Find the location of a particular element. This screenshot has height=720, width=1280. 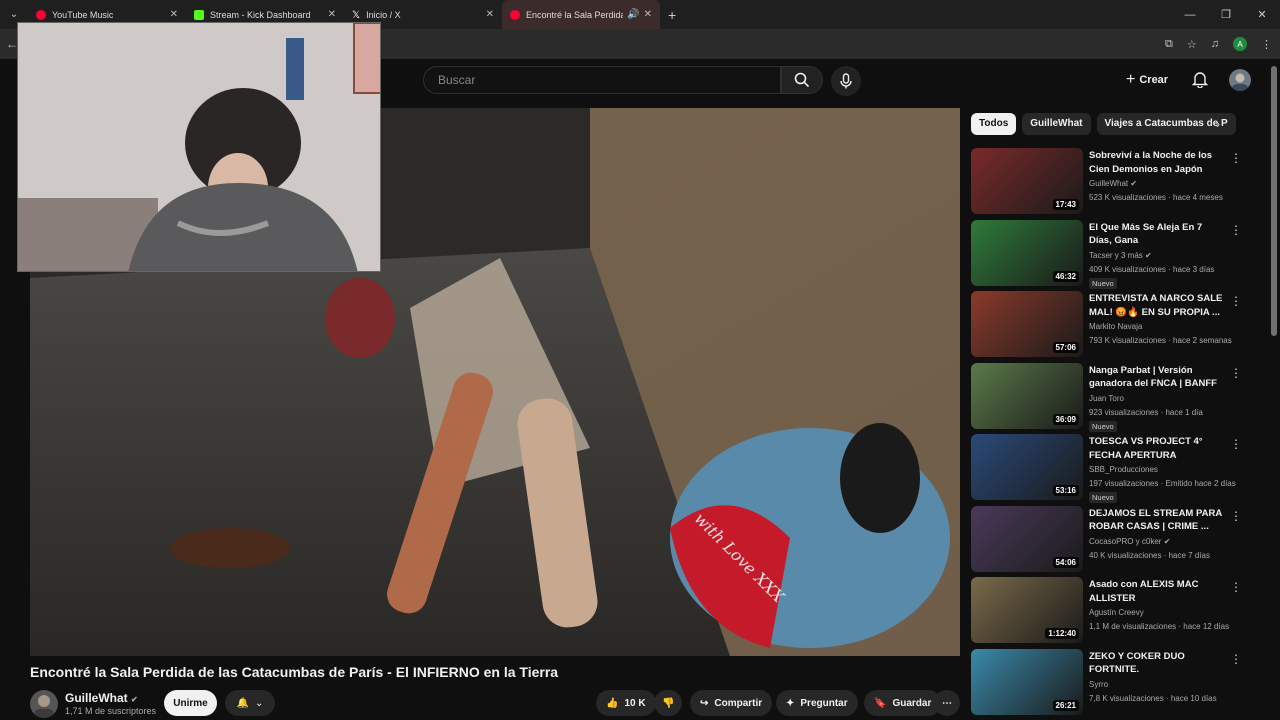

video-thumbnail: 26:21 is located at coordinates (1027, 681).